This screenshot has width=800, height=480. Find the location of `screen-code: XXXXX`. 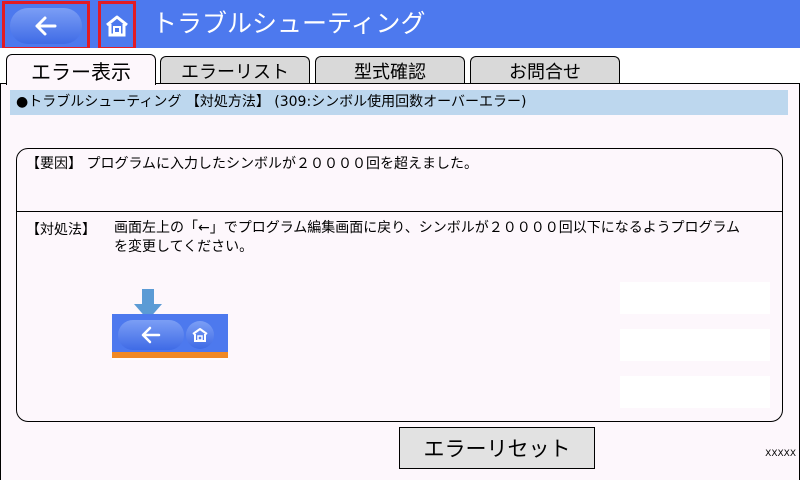

screen-code: XXXXX is located at coordinates (780, 454).